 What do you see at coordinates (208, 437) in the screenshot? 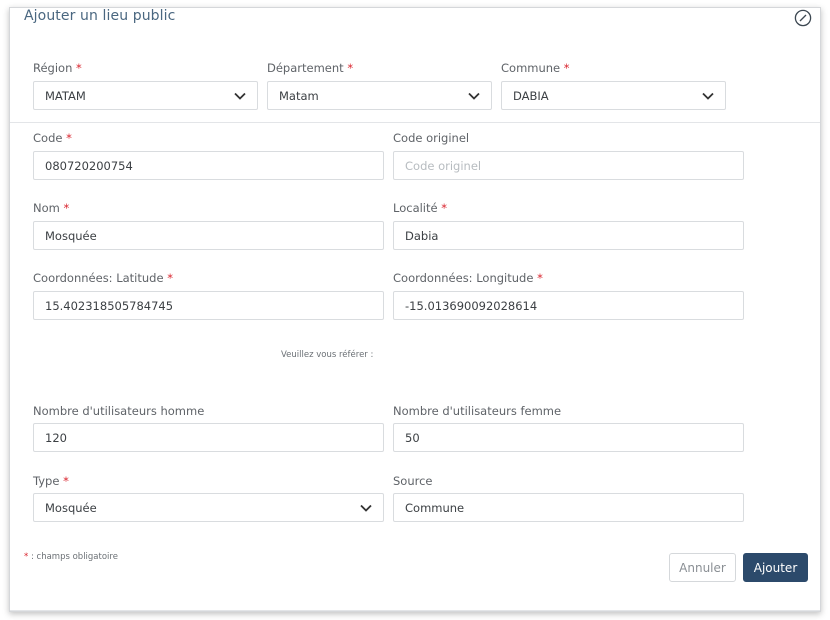
I see `users-homme-input: 120` at bounding box center [208, 437].